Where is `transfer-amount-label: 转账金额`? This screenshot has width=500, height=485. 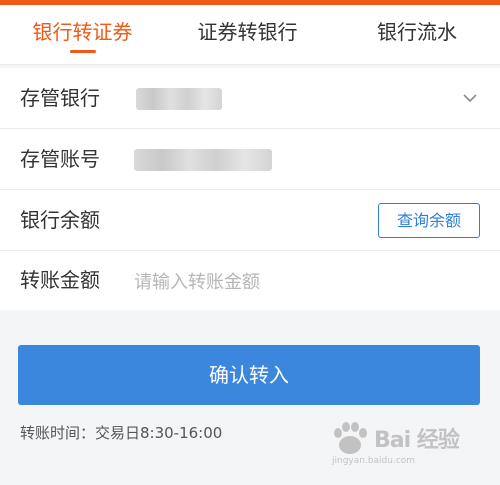
transfer-amount-label: 转账金额 is located at coordinates (60, 280).